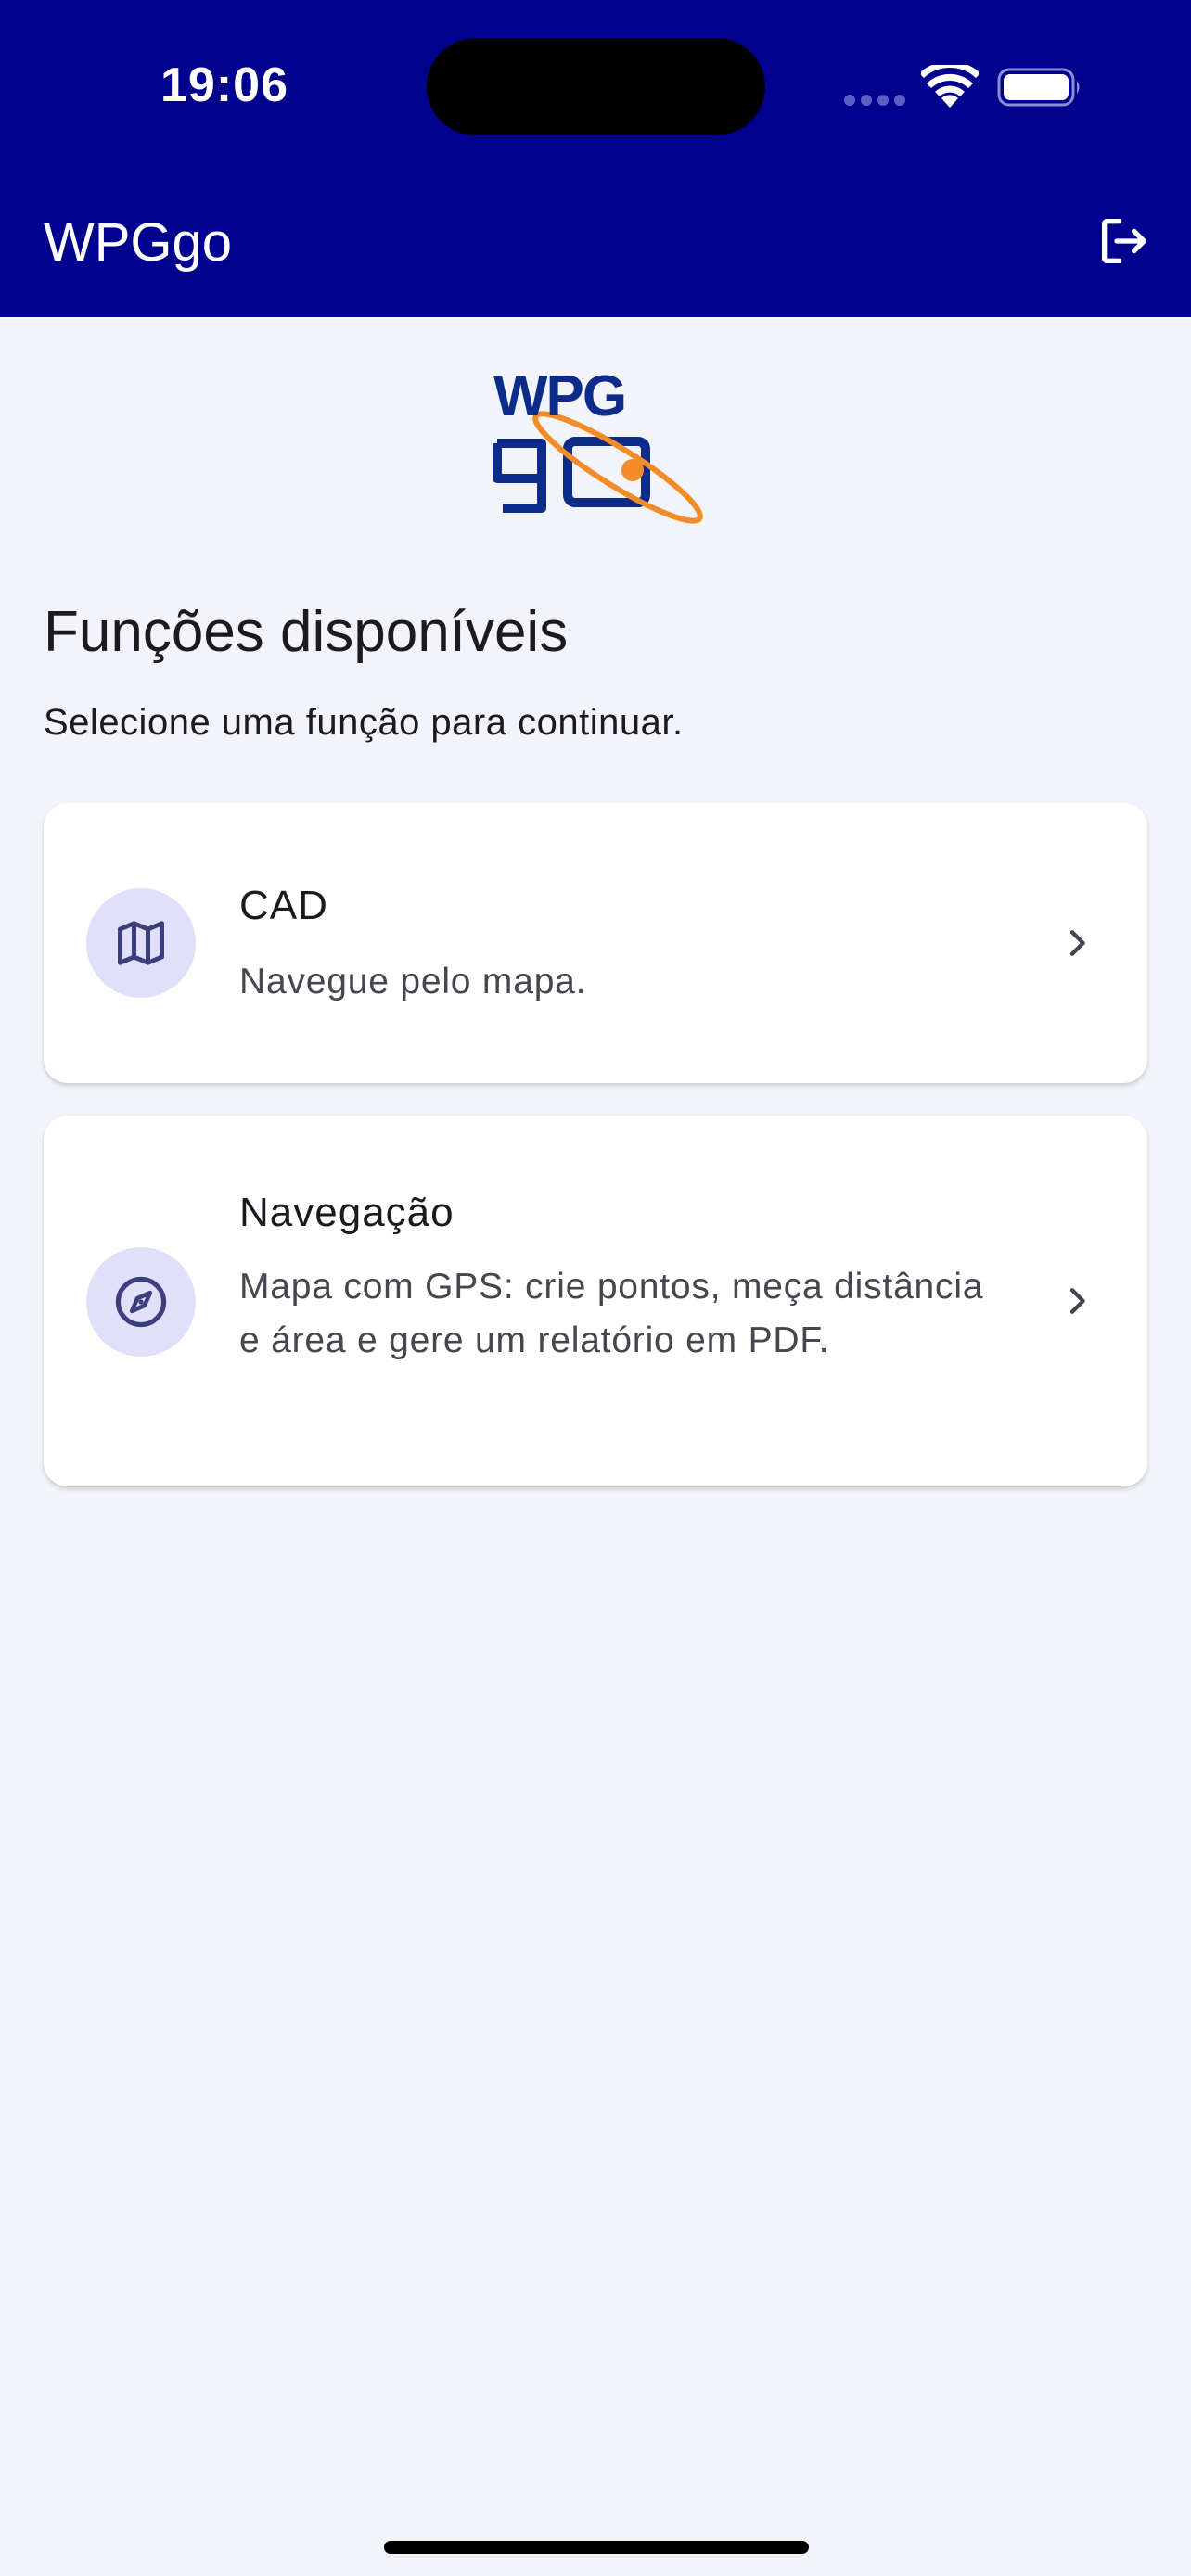 This screenshot has height=2576, width=1191. I want to click on page-subtitle: Selecione uma função para continuar., so click(364, 722).